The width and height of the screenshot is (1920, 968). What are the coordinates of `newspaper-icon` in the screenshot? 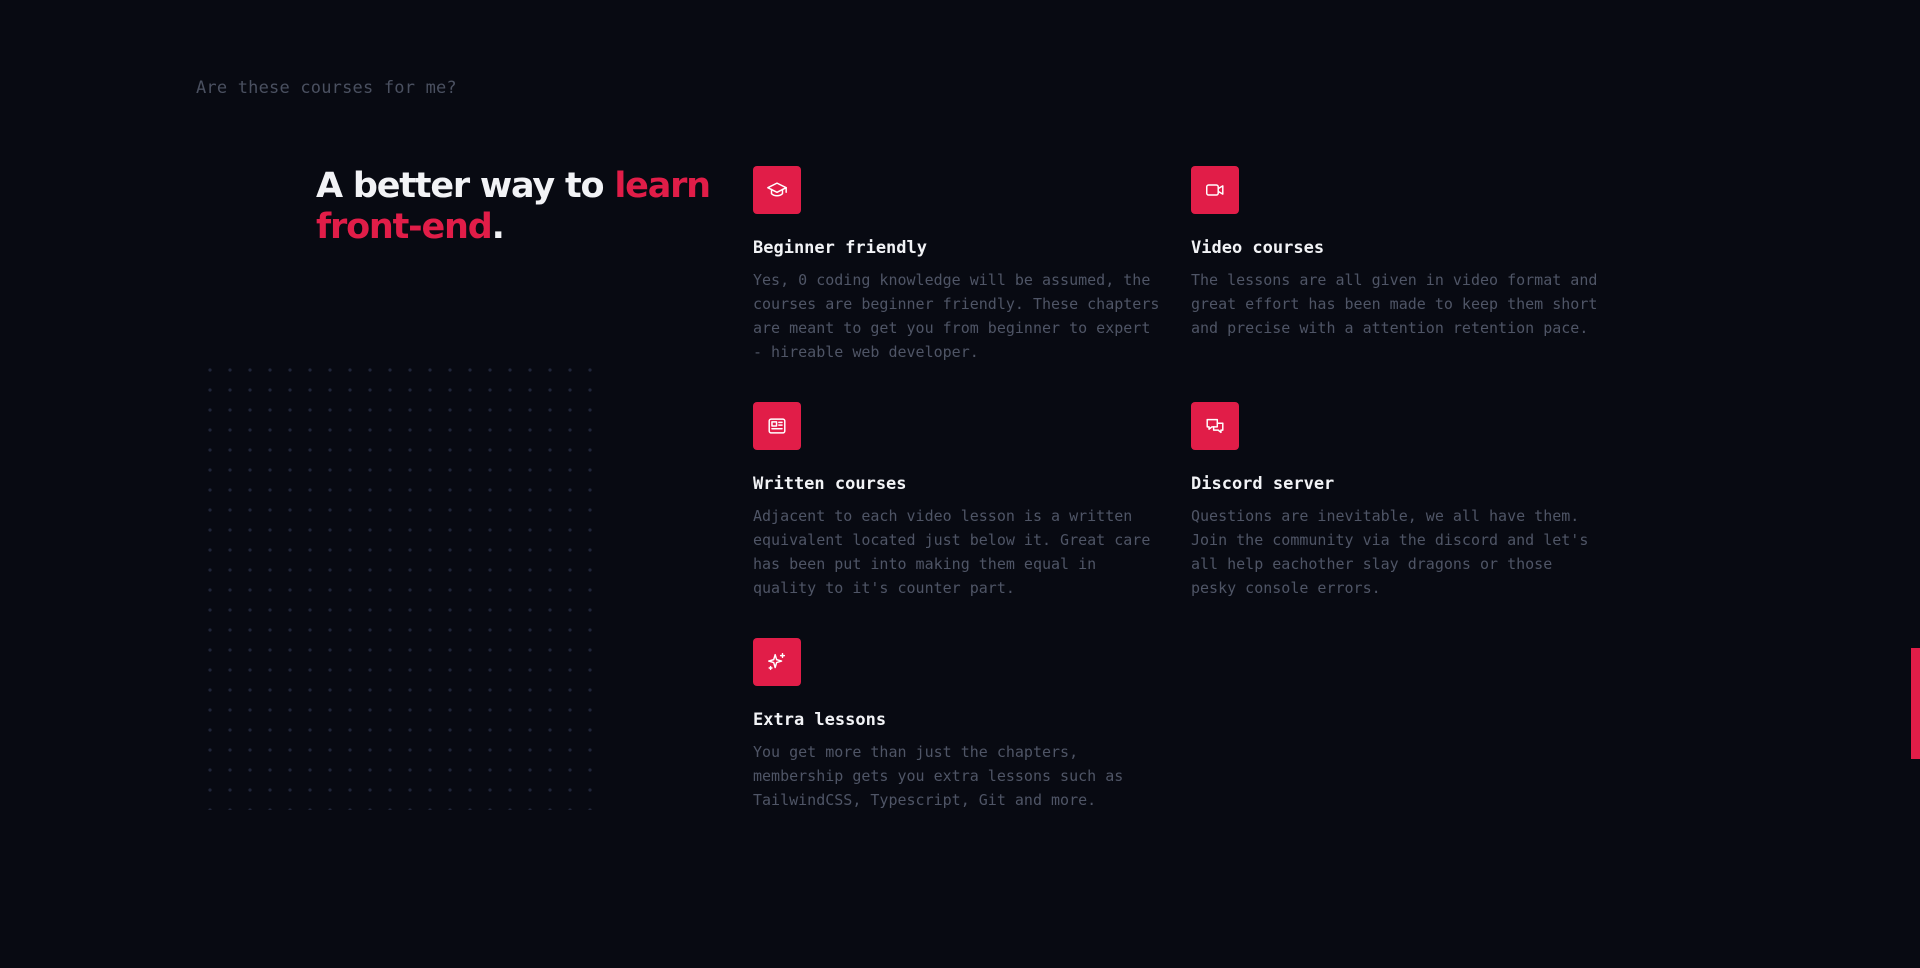 It's located at (777, 426).